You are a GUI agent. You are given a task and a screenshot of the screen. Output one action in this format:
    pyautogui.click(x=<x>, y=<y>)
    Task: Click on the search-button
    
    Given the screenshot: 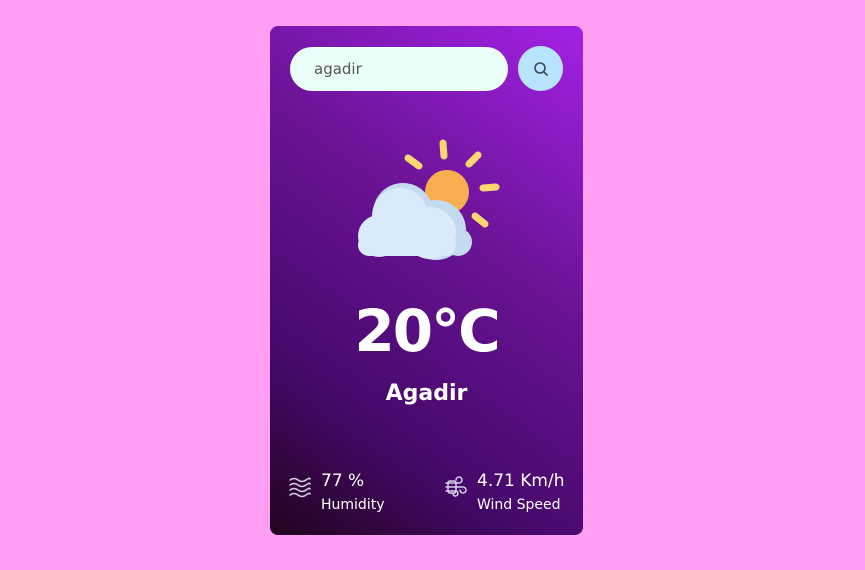 What is the action you would take?
    pyautogui.click(x=540, y=68)
    